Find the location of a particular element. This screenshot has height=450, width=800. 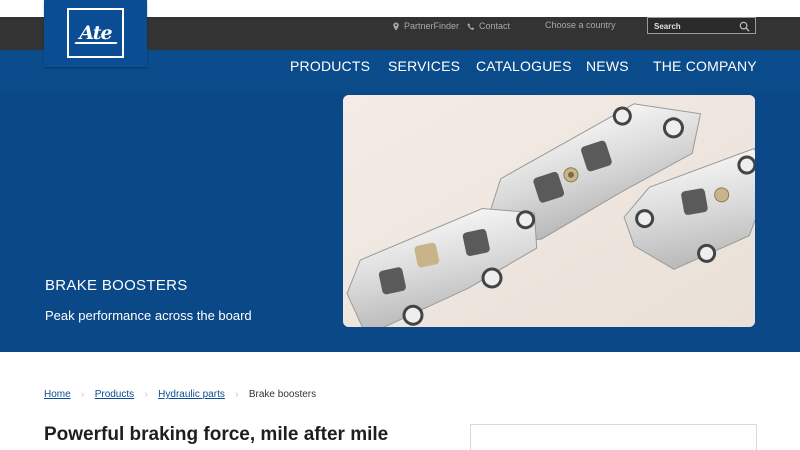

country-selector: Choose a country is located at coordinates (580, 25).